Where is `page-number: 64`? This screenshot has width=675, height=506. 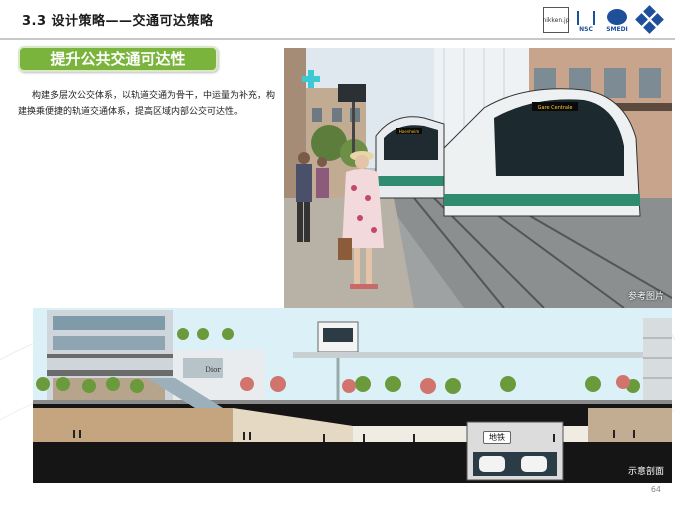
page-number: 64 is located at coordinates (655, 489).